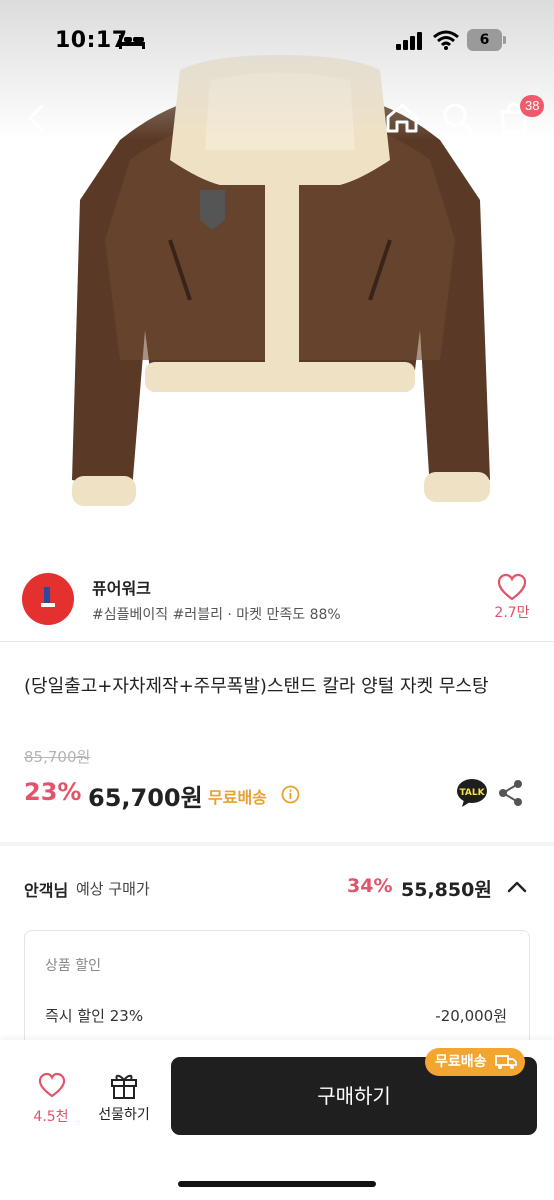 The image size is (554, 1200). I want to click on expected-discount-rate: 34%, so click(370, 886).